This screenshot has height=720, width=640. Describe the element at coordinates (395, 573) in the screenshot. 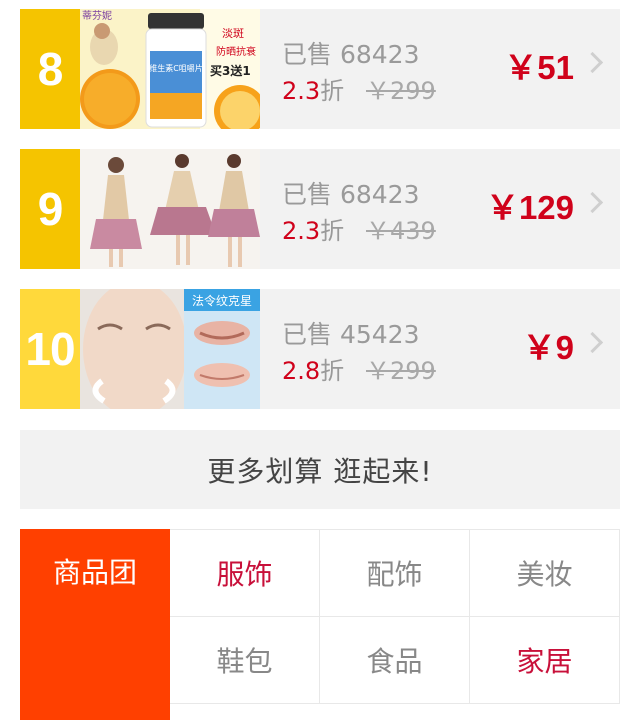

I see `category-accessories: 配饰` at that location.